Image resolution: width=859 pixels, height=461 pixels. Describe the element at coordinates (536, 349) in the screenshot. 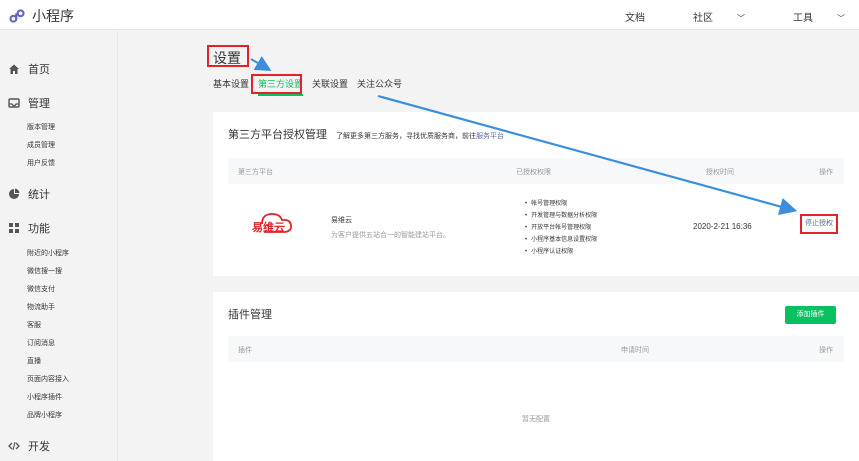

I see `plugin-table-header: 插件 申请时间 操作` at that location.